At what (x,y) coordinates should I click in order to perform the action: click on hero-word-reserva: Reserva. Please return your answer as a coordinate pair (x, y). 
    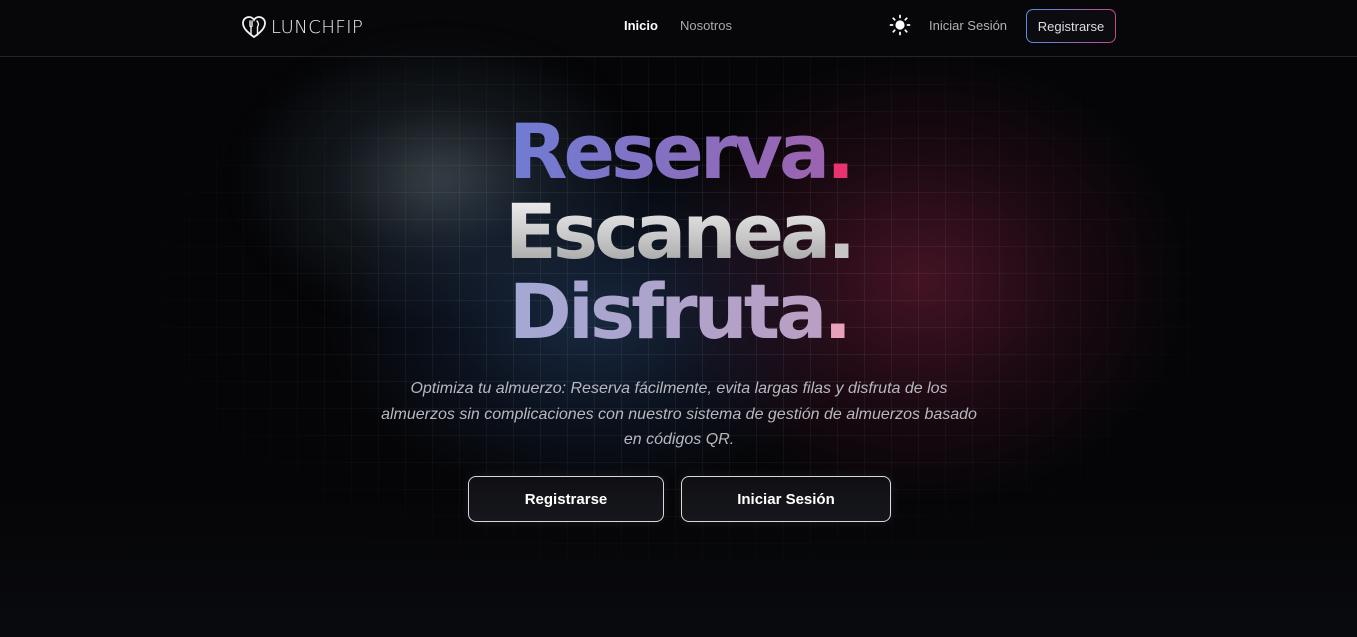
    Looking at the image, I should click on (667, 151).